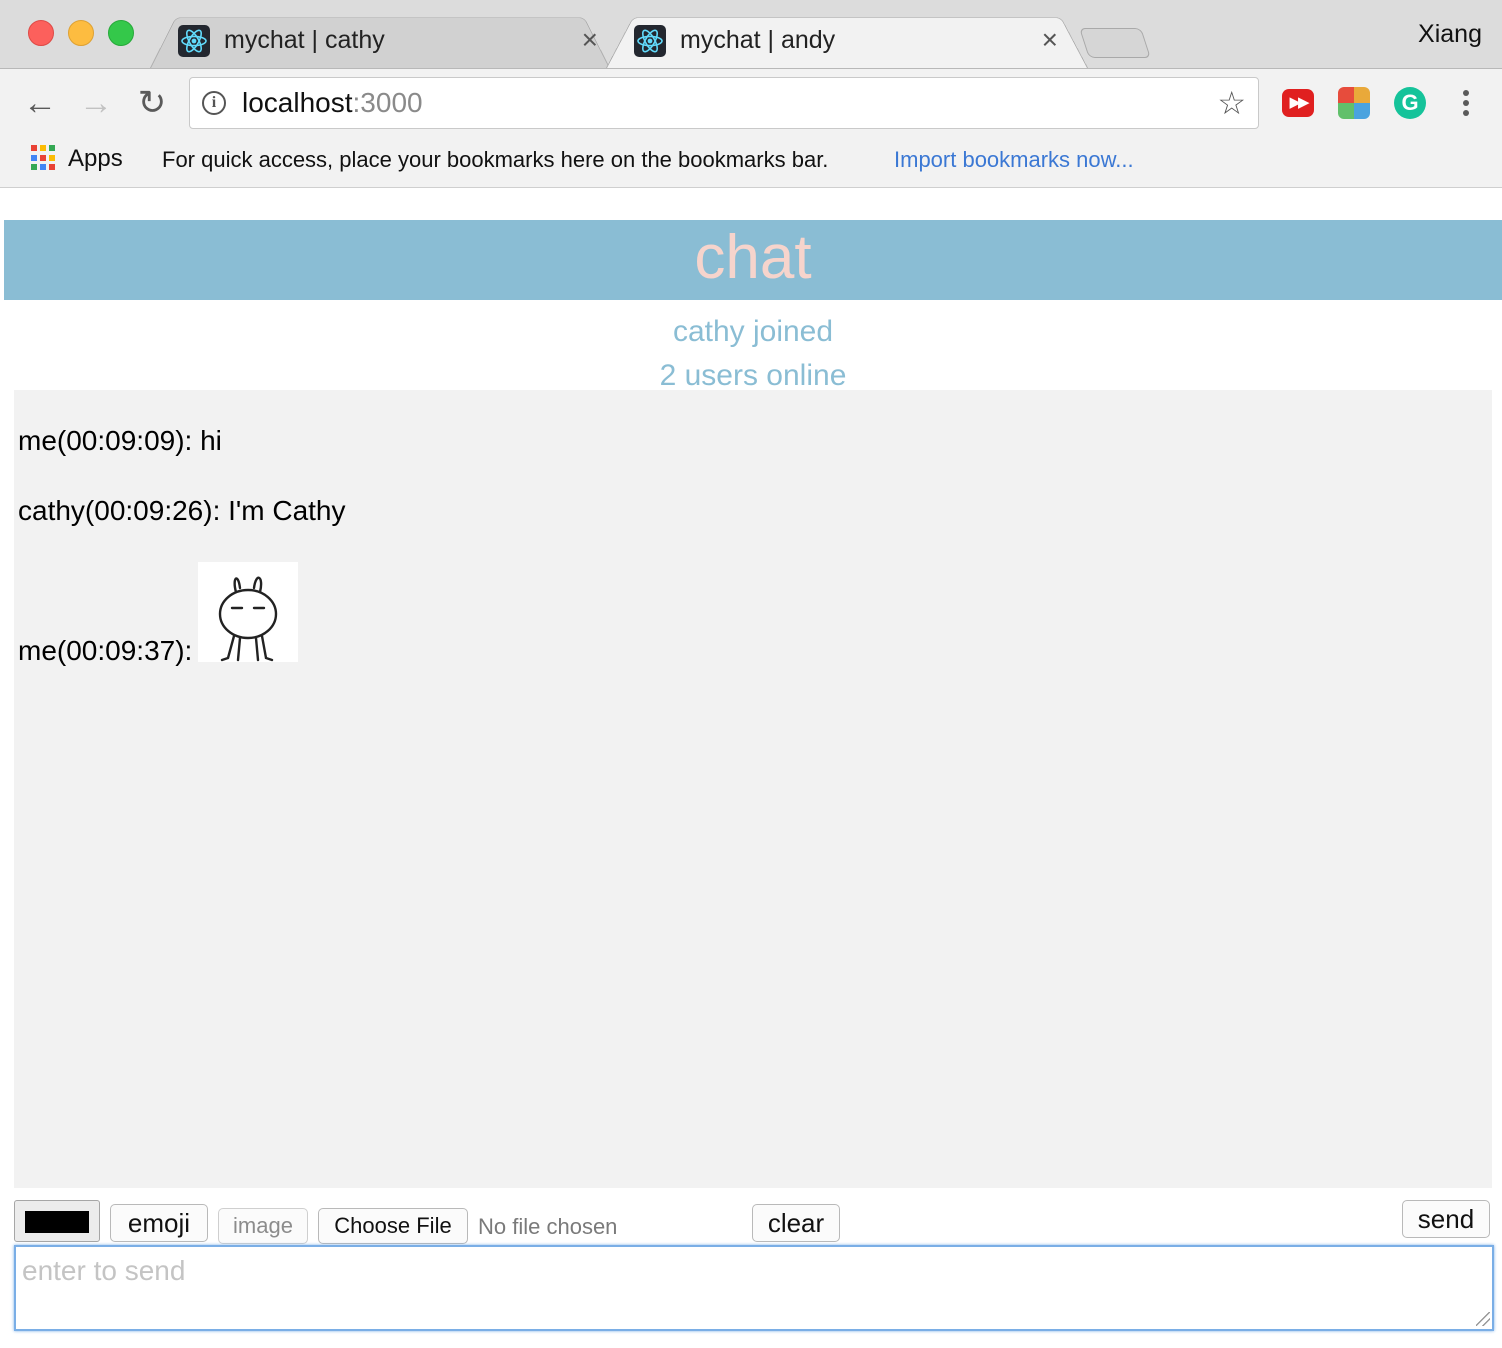  What do you see at coordinates (263, 1226) in the screenshot?
I see `image-button: image` at bounding box center [263, 1226].